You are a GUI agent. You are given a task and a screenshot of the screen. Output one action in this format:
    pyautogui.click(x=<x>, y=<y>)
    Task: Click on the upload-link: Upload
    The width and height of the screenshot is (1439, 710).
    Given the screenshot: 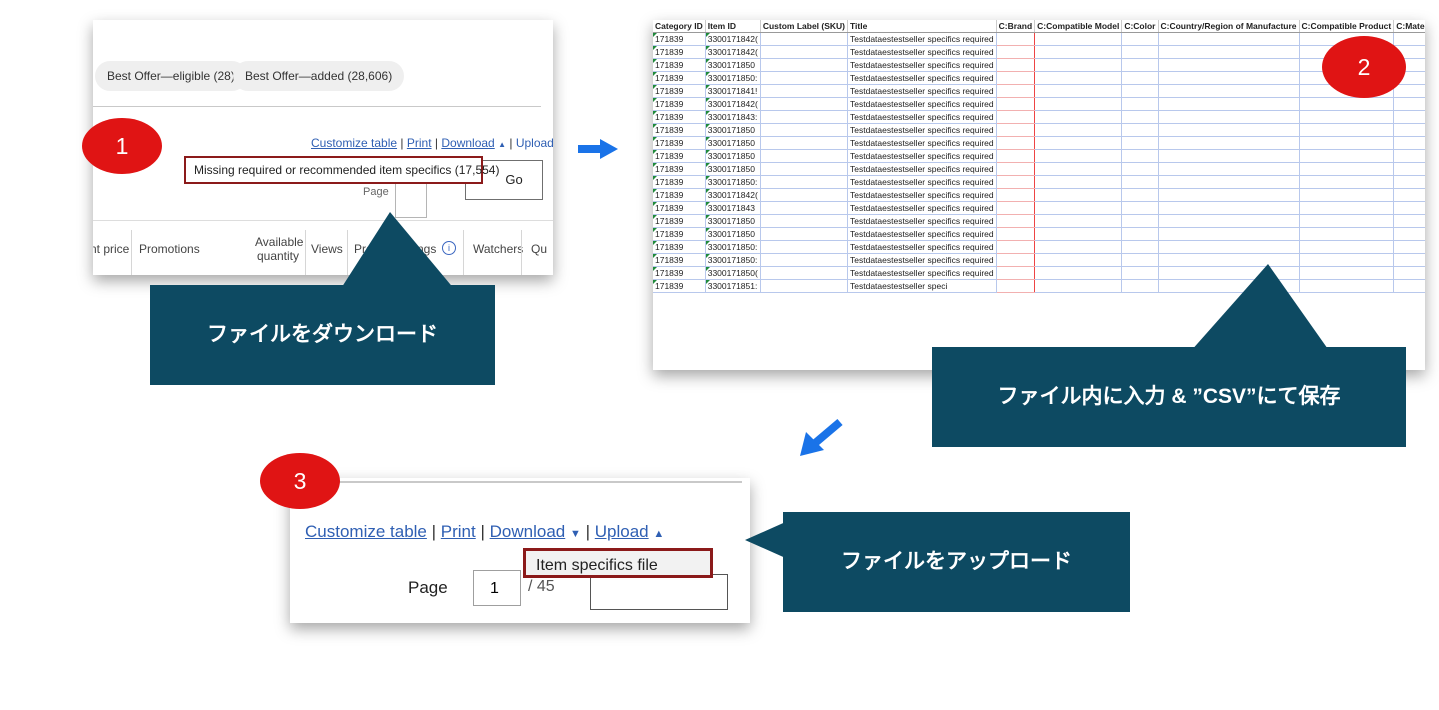 What is the action you would take?
    pyautogui.click(x=622, y=531)
    